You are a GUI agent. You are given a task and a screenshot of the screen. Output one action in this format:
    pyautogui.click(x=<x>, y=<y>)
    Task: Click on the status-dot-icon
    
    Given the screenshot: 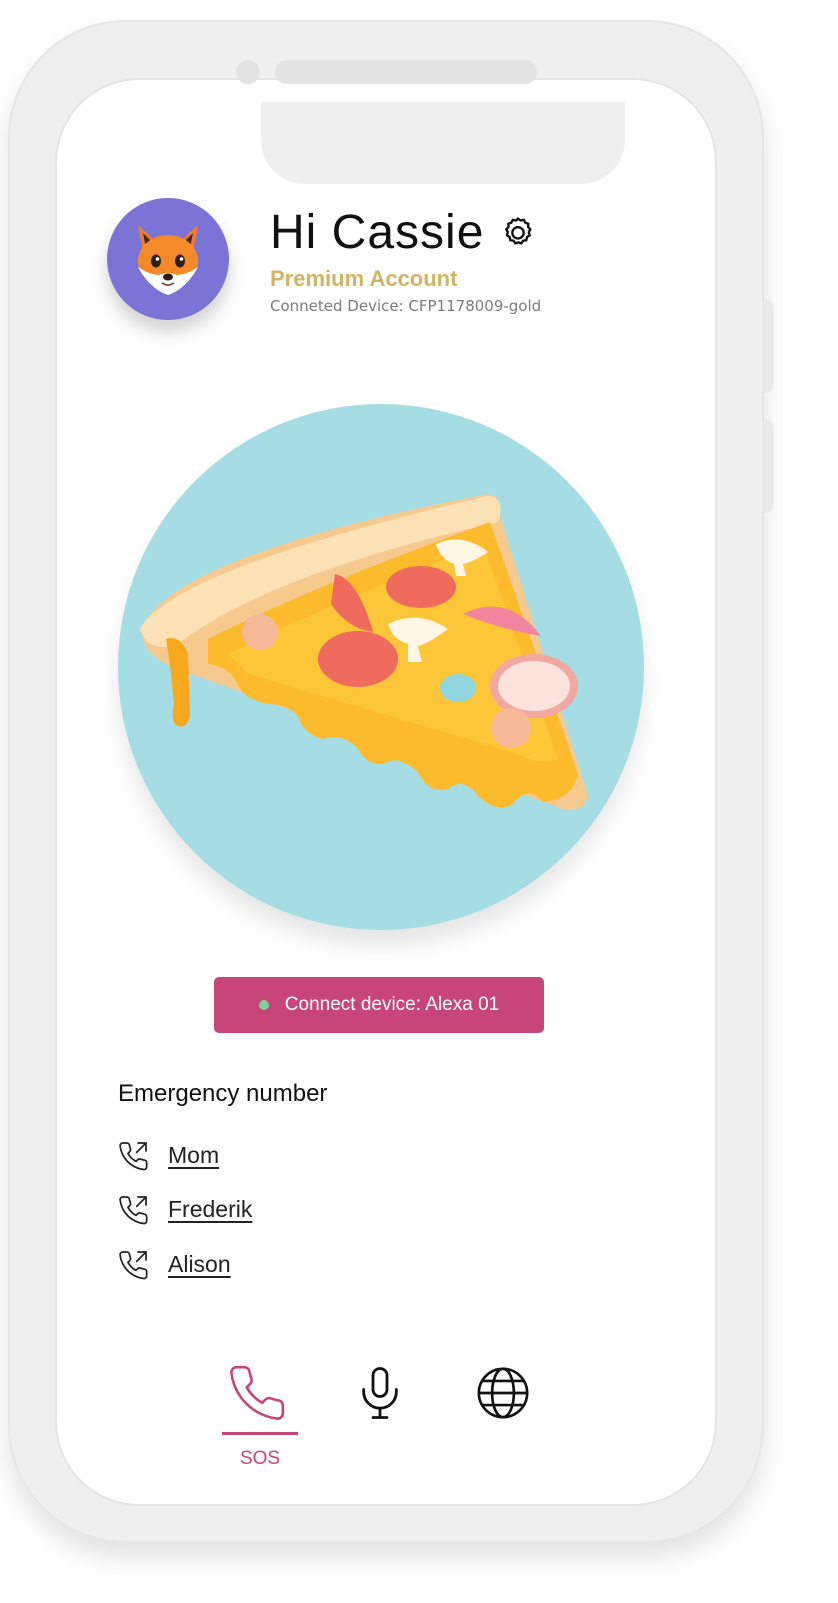 What is the action you would take?
    pyautogui.click(x=263, y=1005)
    